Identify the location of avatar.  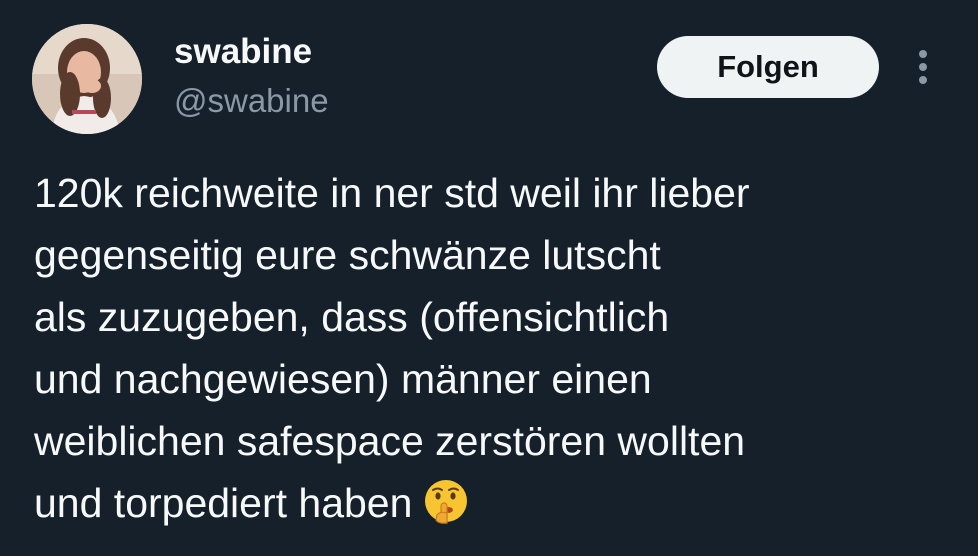
(87, 79).